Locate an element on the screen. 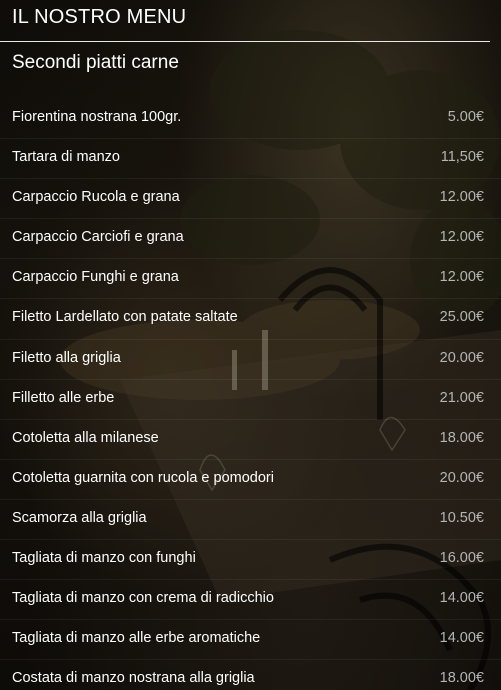 This screenshot has height=690, width=501. dish-price: 11,50€ is located at coordinates (462, 157).